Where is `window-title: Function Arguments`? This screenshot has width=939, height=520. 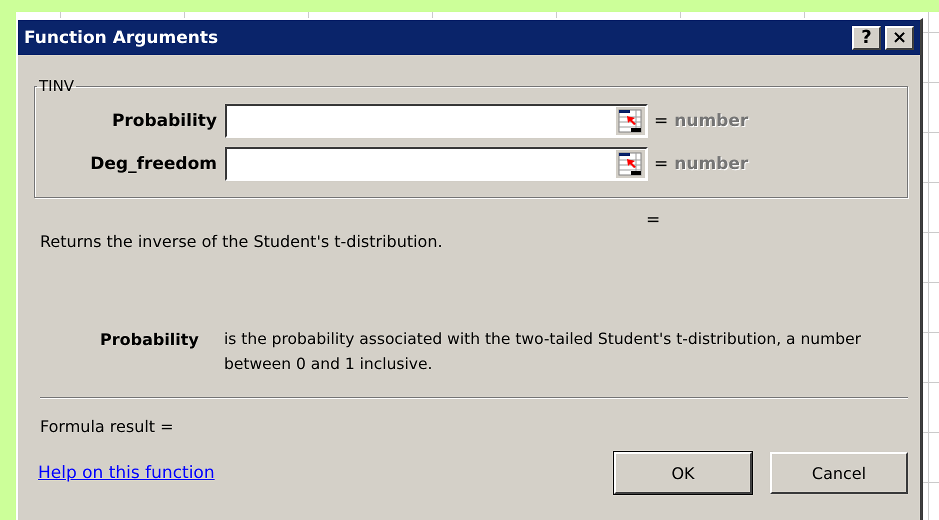
window-title: Function Arguments is located at coordinates (122, 38).